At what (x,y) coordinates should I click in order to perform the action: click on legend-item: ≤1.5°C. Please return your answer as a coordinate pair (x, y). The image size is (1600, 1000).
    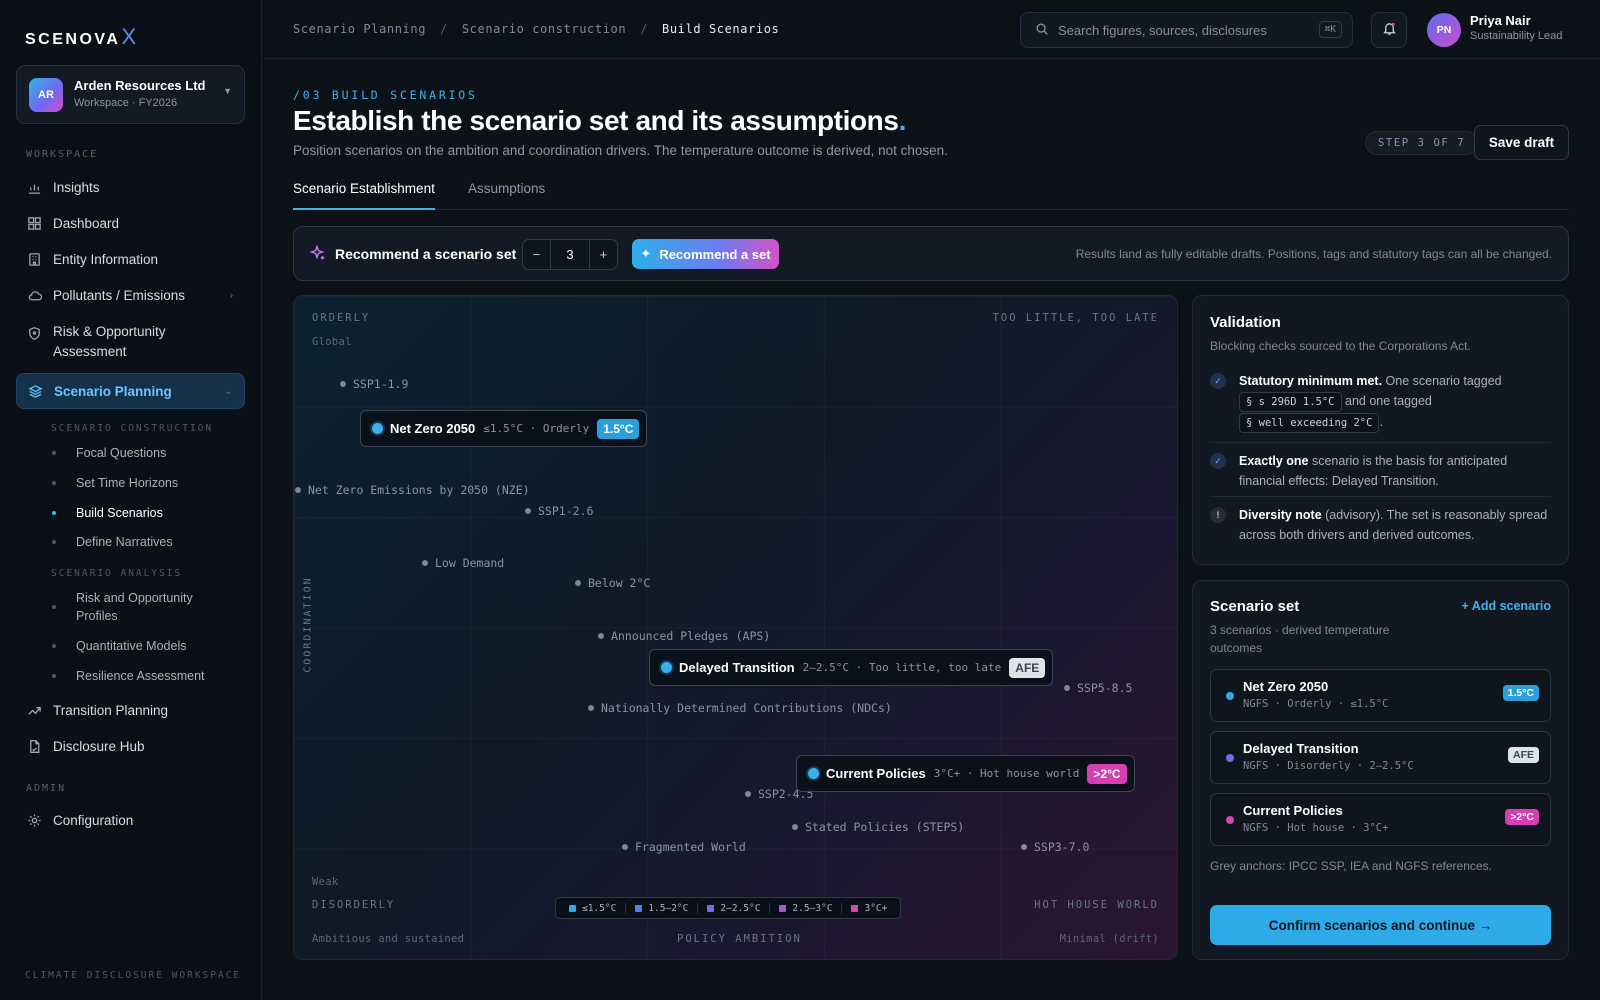
    Looking at the image, I should click on (593, 908).